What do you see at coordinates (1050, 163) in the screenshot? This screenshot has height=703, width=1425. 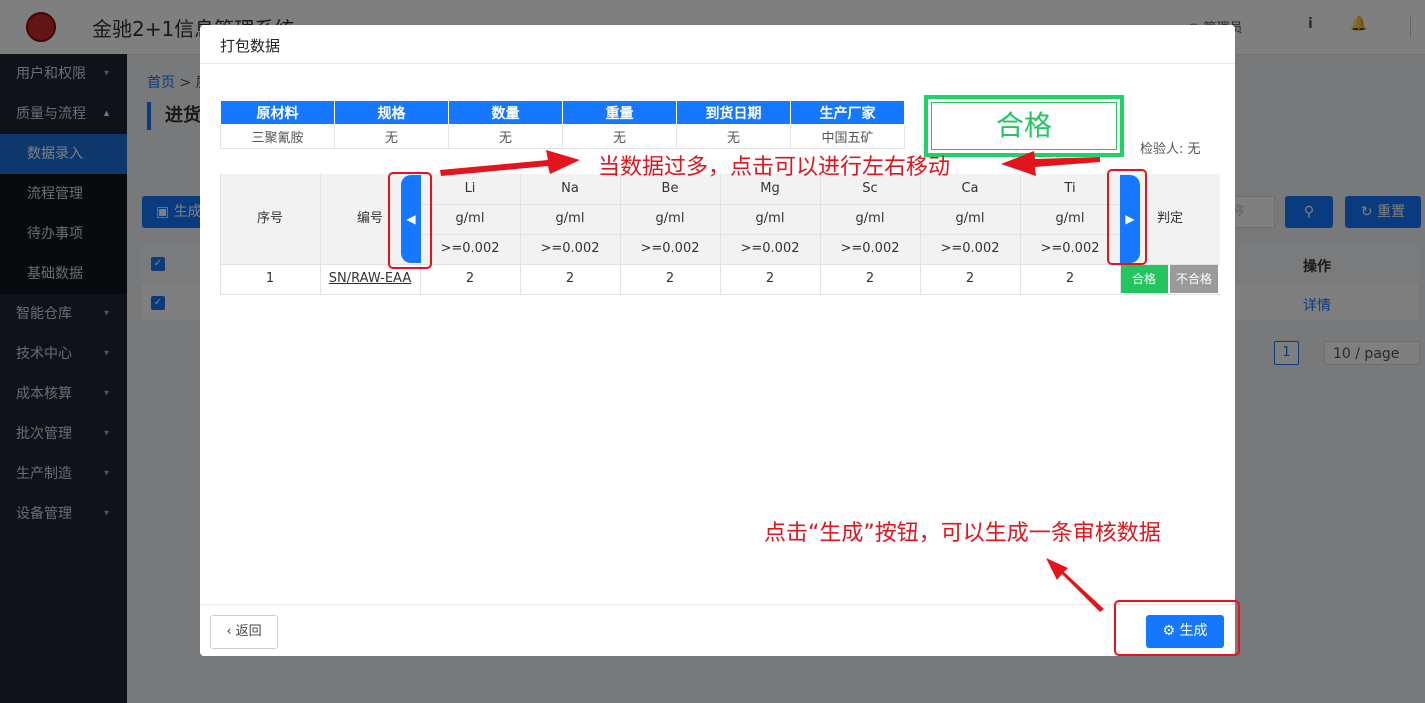 I see `arrow-left` at bounding box center [1050, 163].